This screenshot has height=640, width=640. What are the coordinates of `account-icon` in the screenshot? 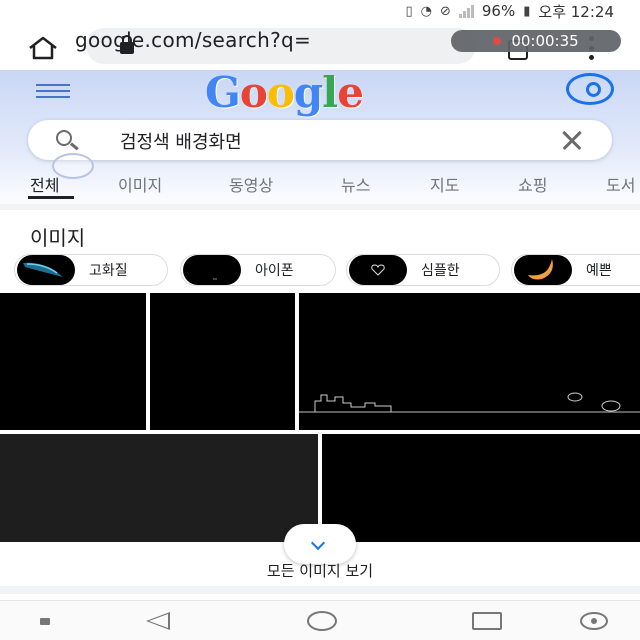 It's located at (590, 89).